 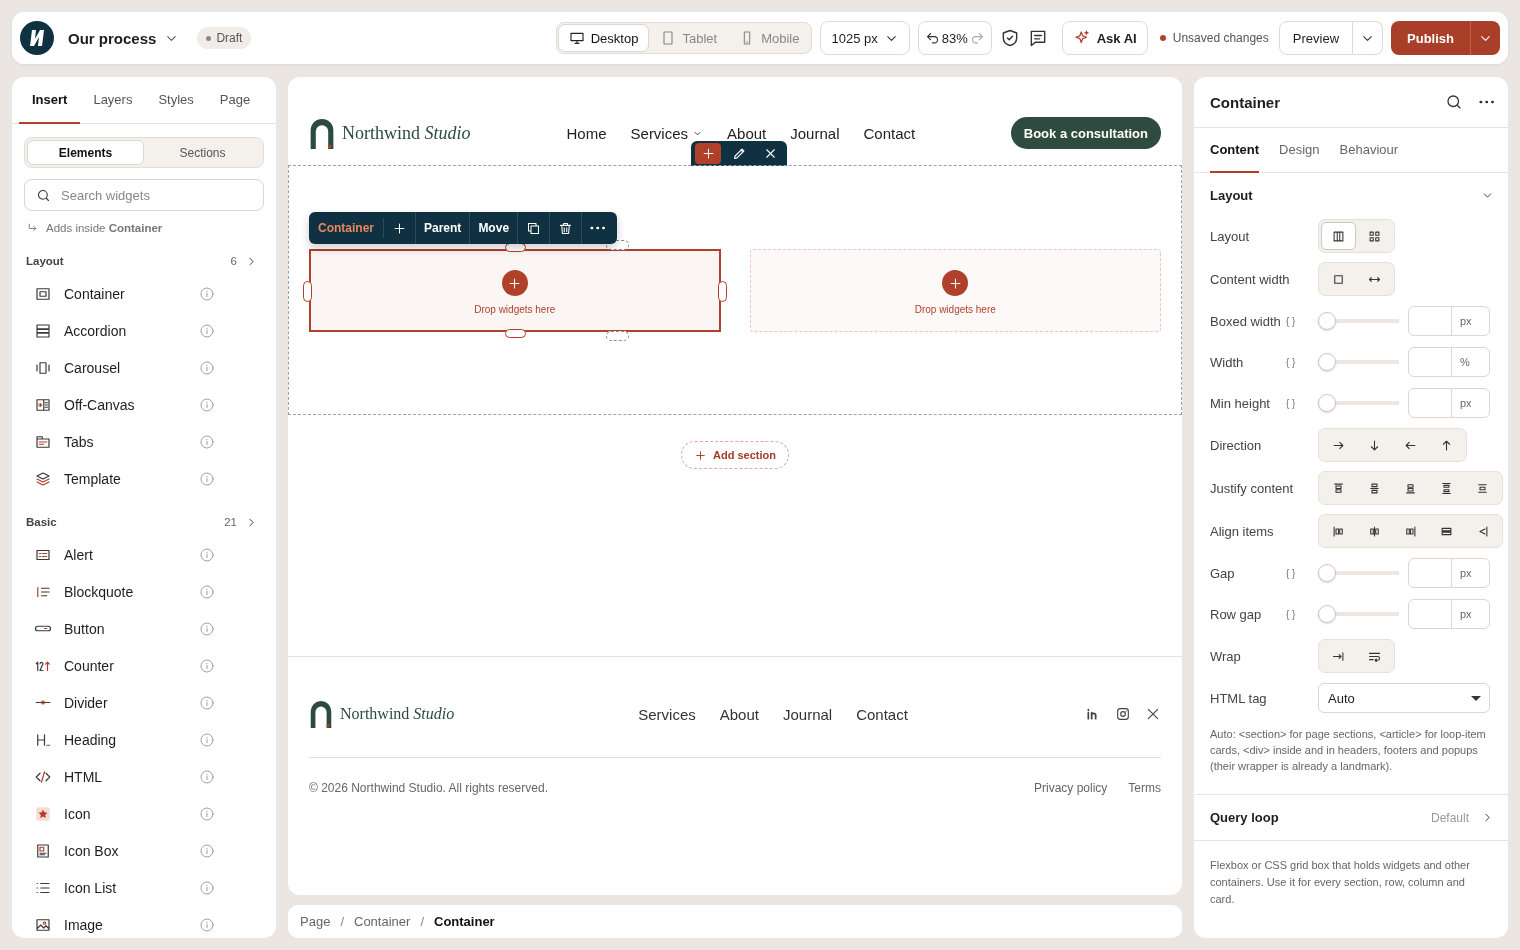 I want to click on widget-item: Divider, so click(x=125, y=702).